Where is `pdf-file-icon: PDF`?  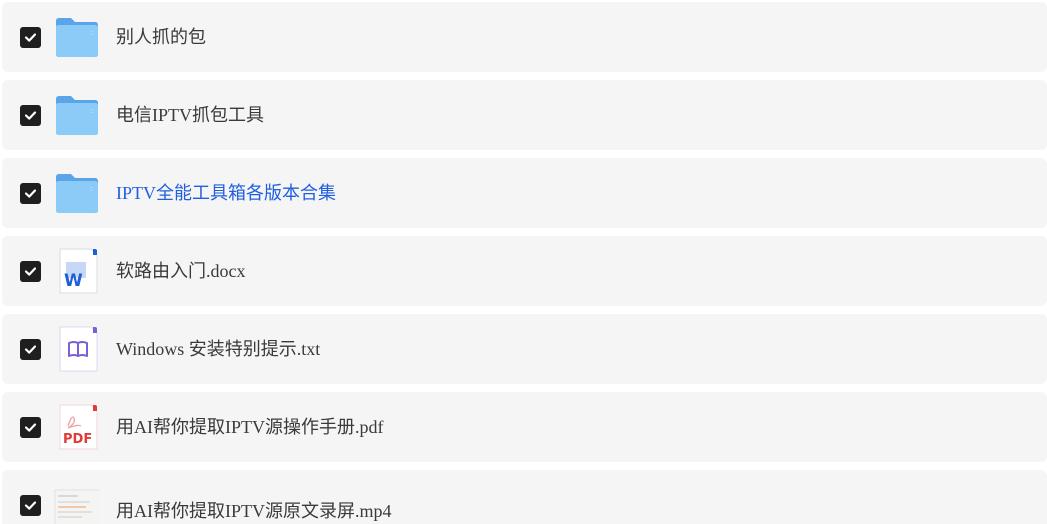 pdf-file-icon: PDF is located at coordinates (77, 427).